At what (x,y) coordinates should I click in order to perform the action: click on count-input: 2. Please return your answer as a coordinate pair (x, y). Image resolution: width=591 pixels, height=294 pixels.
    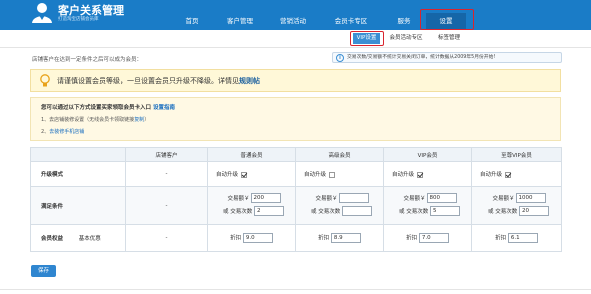
    Looking at the image, I should click on (269, 211).